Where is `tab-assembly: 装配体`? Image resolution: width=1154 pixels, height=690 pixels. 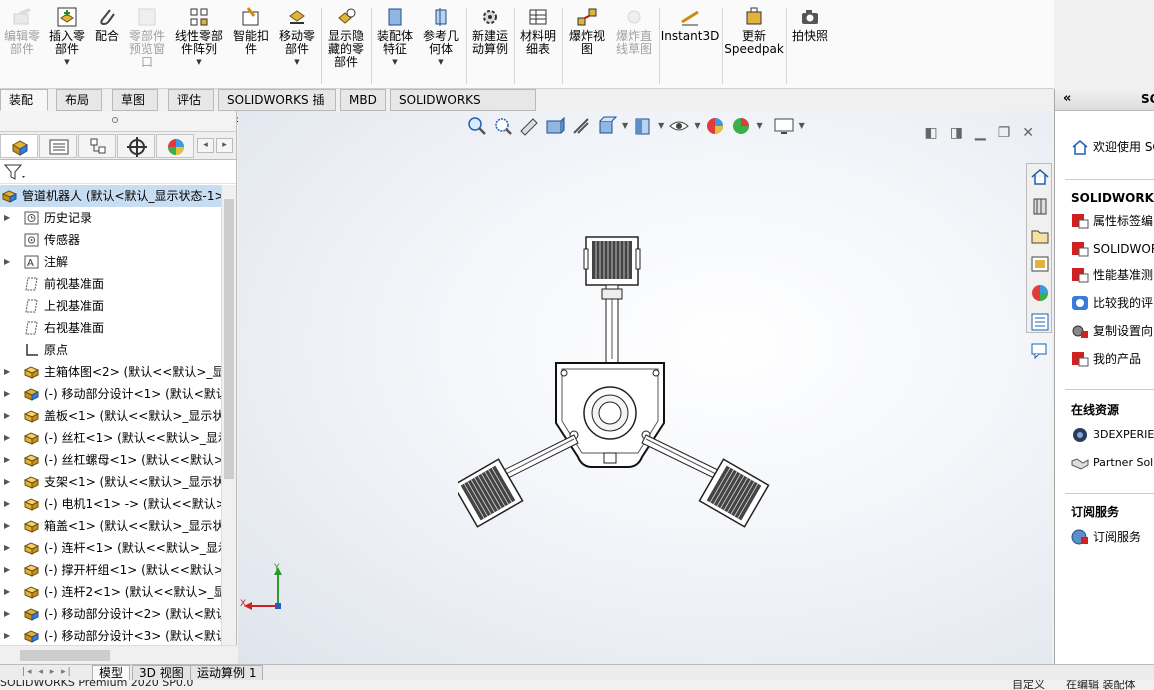 tab-assembly: 装配体 is located at coordinates (24, 108).